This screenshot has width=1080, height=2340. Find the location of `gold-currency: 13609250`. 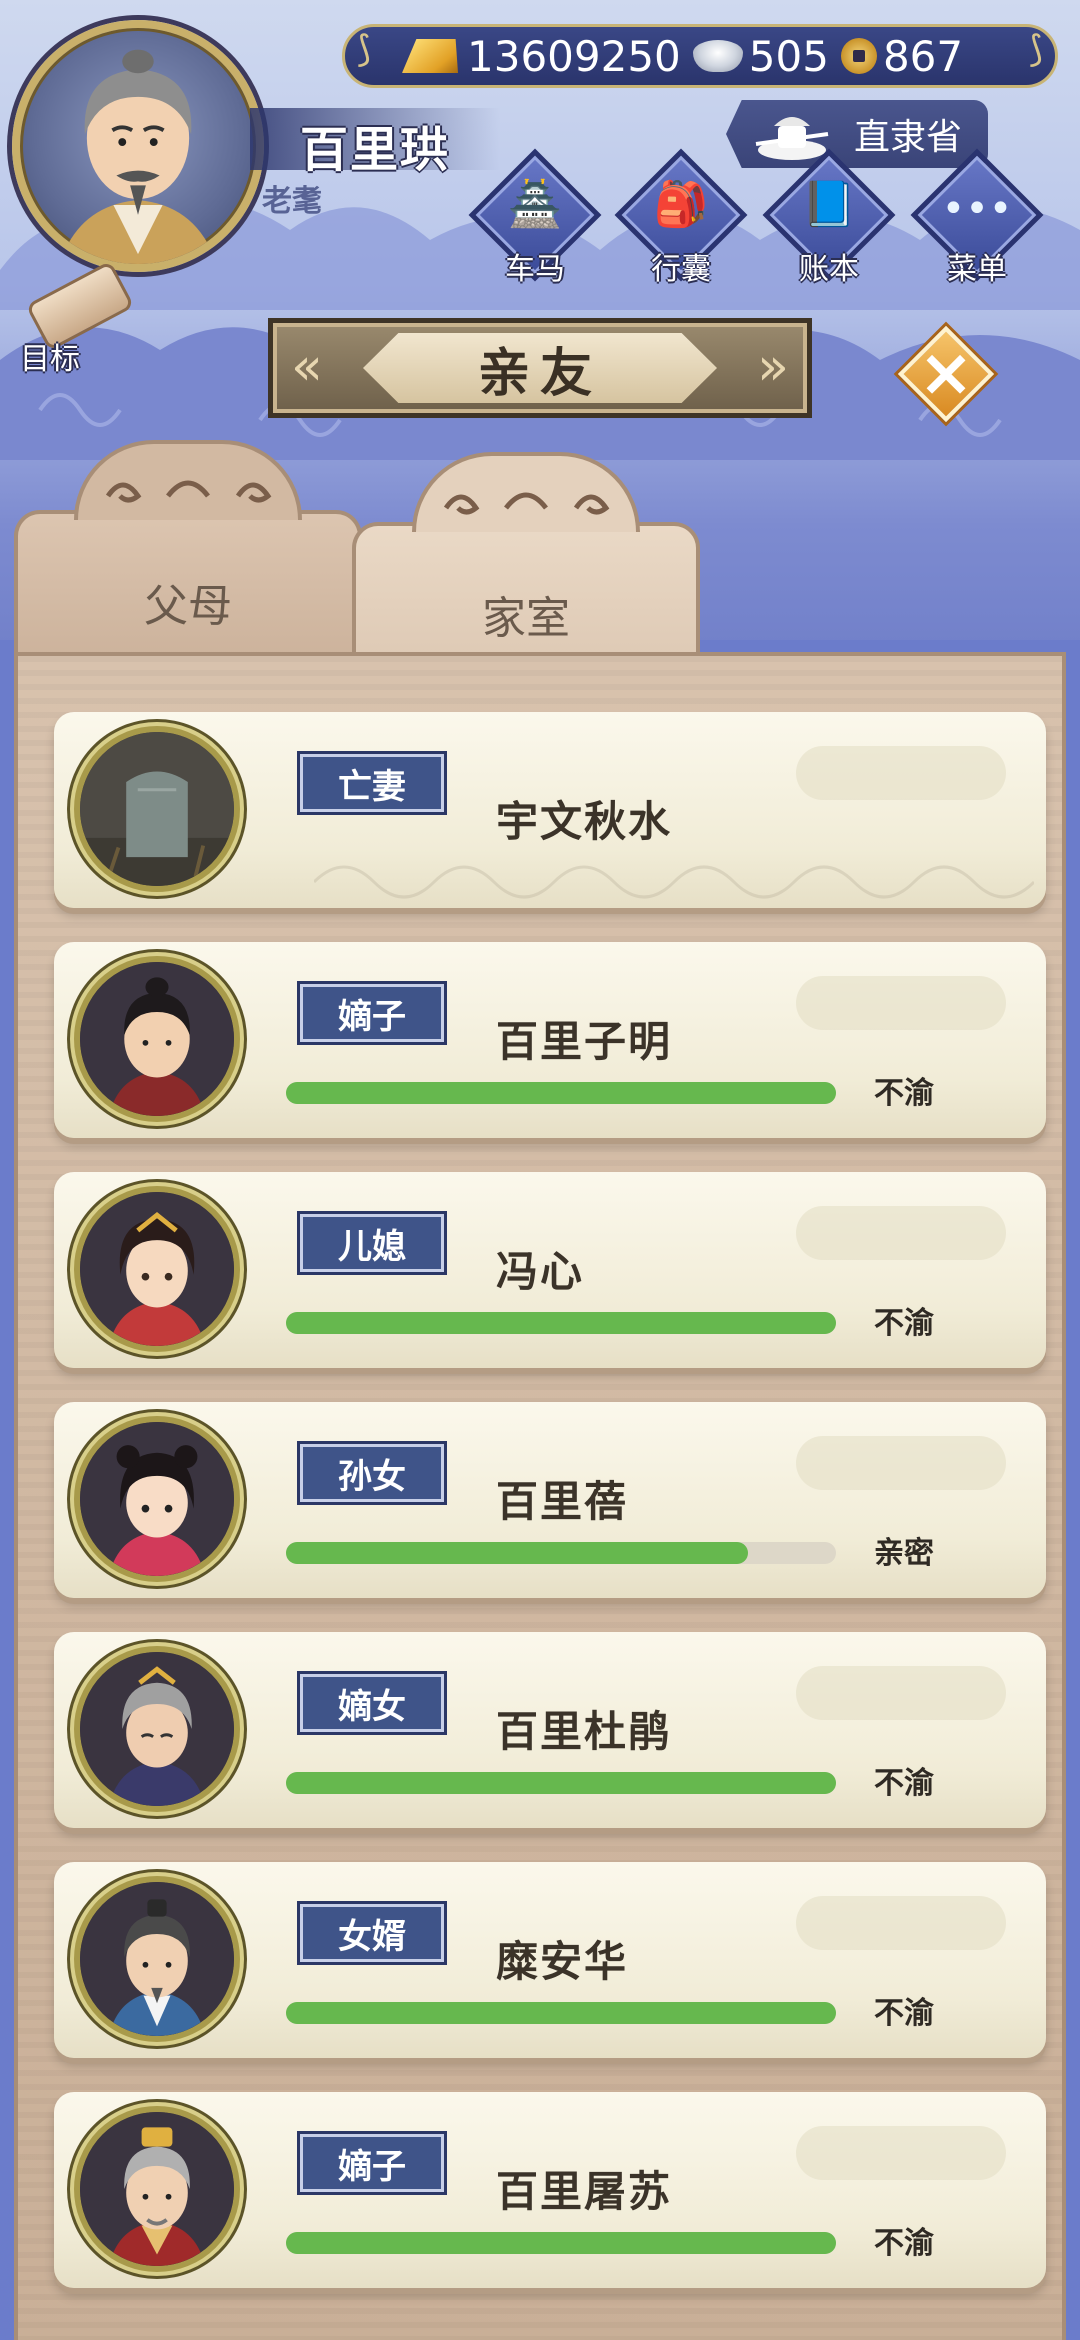

gold-currency: 13609250 is located at coordinates (543, 56).